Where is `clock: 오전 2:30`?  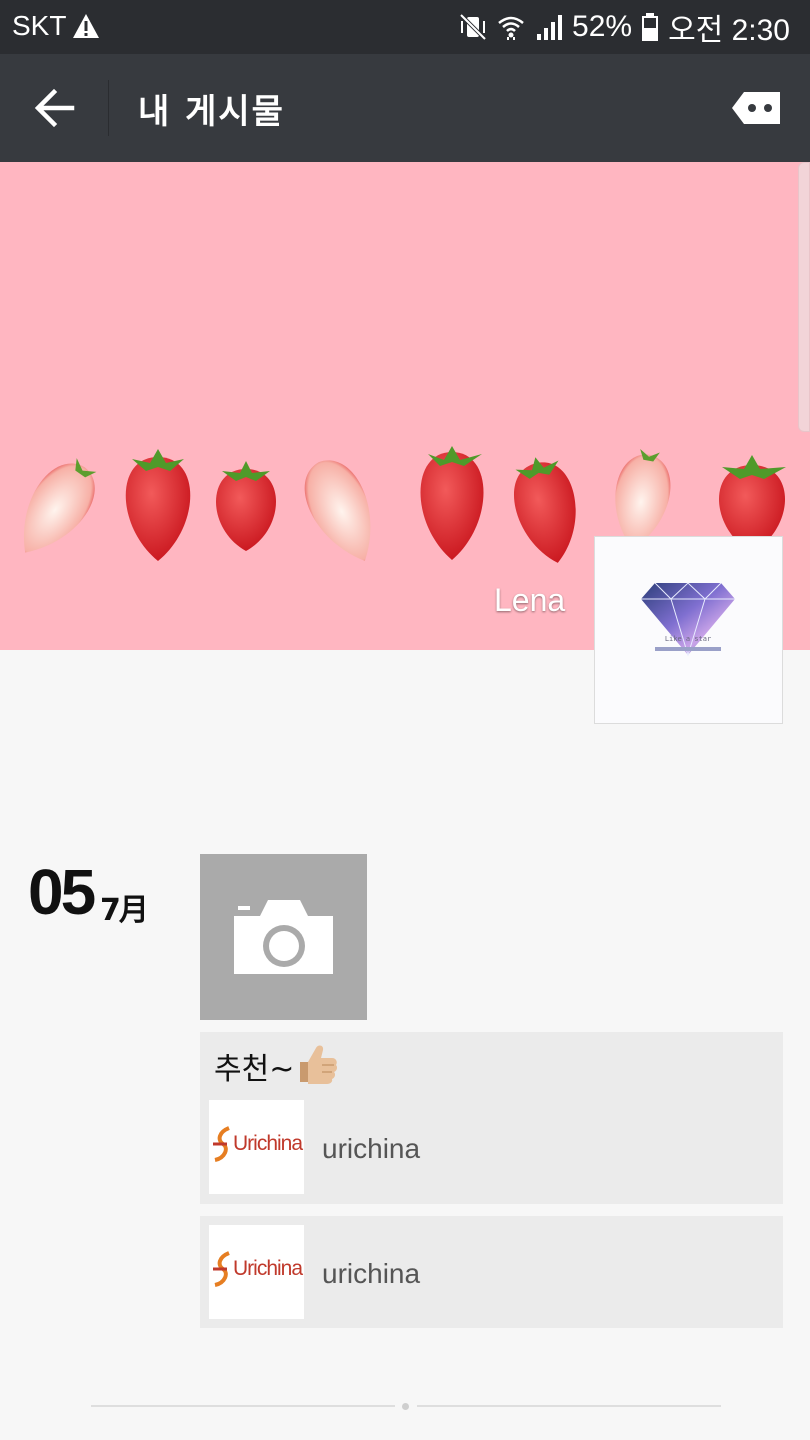 clock: 오전 2:30 is located at coordinates (729, 30).